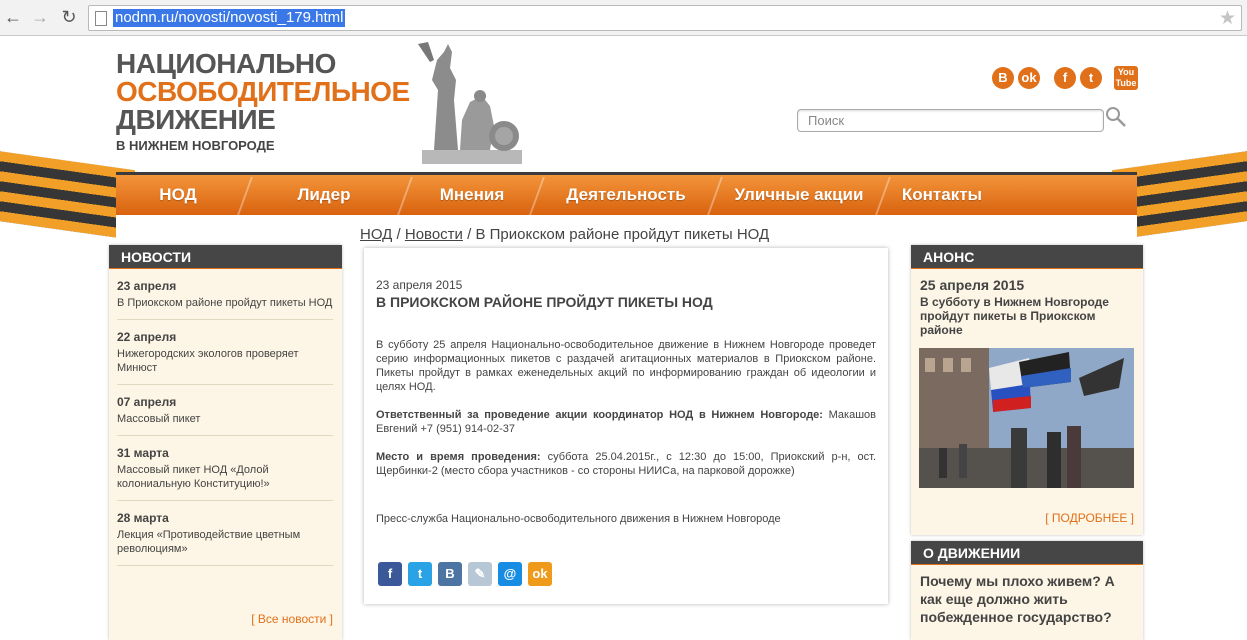 The width and height of the screenshot is (1247, 640). Describe the element at coordinates (225, 303) in the screenshot. I see `news-item-title: В Приокском районе пройдут пикеты НОД` at that location.